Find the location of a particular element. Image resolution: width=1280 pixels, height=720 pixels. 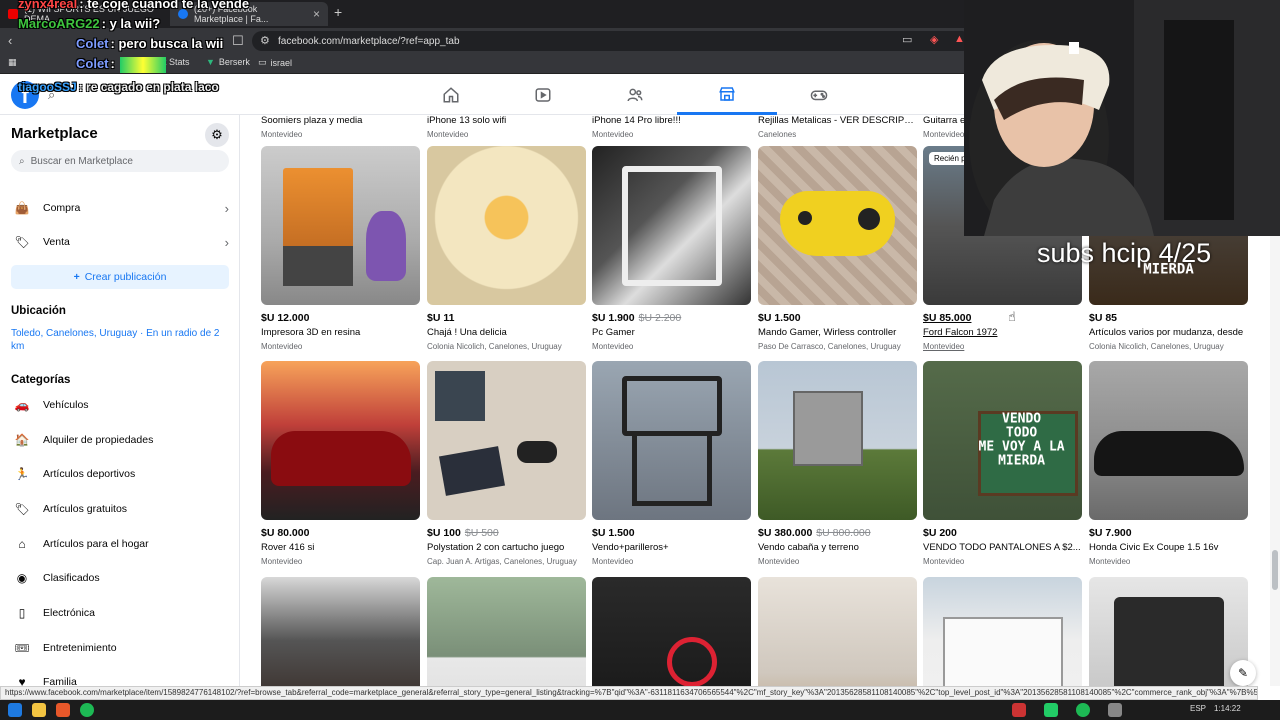

chat-text: te coje cuanod te la vende is located at coordinates (168, 5).